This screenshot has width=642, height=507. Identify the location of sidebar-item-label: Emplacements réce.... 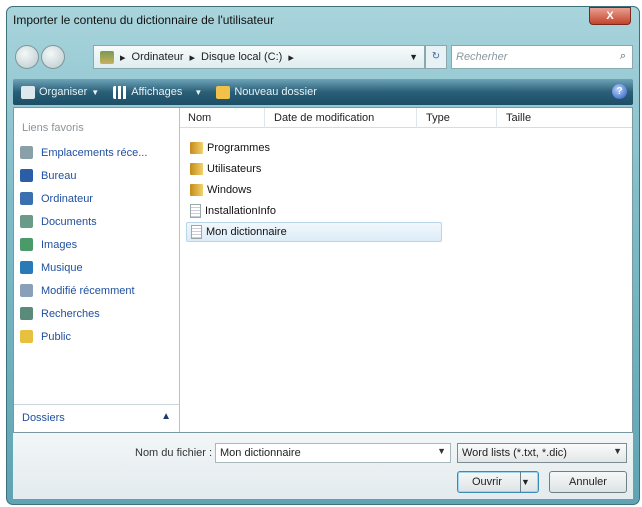
(94, 152).